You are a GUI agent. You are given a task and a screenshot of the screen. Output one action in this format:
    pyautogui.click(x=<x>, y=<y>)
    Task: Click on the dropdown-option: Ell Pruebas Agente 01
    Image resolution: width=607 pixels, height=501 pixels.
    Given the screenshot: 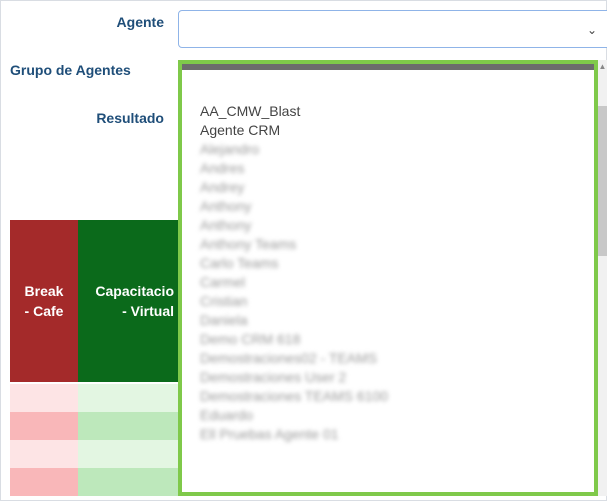 What is the action you would take?
    pyautogui.click(x=387, y=434)
    